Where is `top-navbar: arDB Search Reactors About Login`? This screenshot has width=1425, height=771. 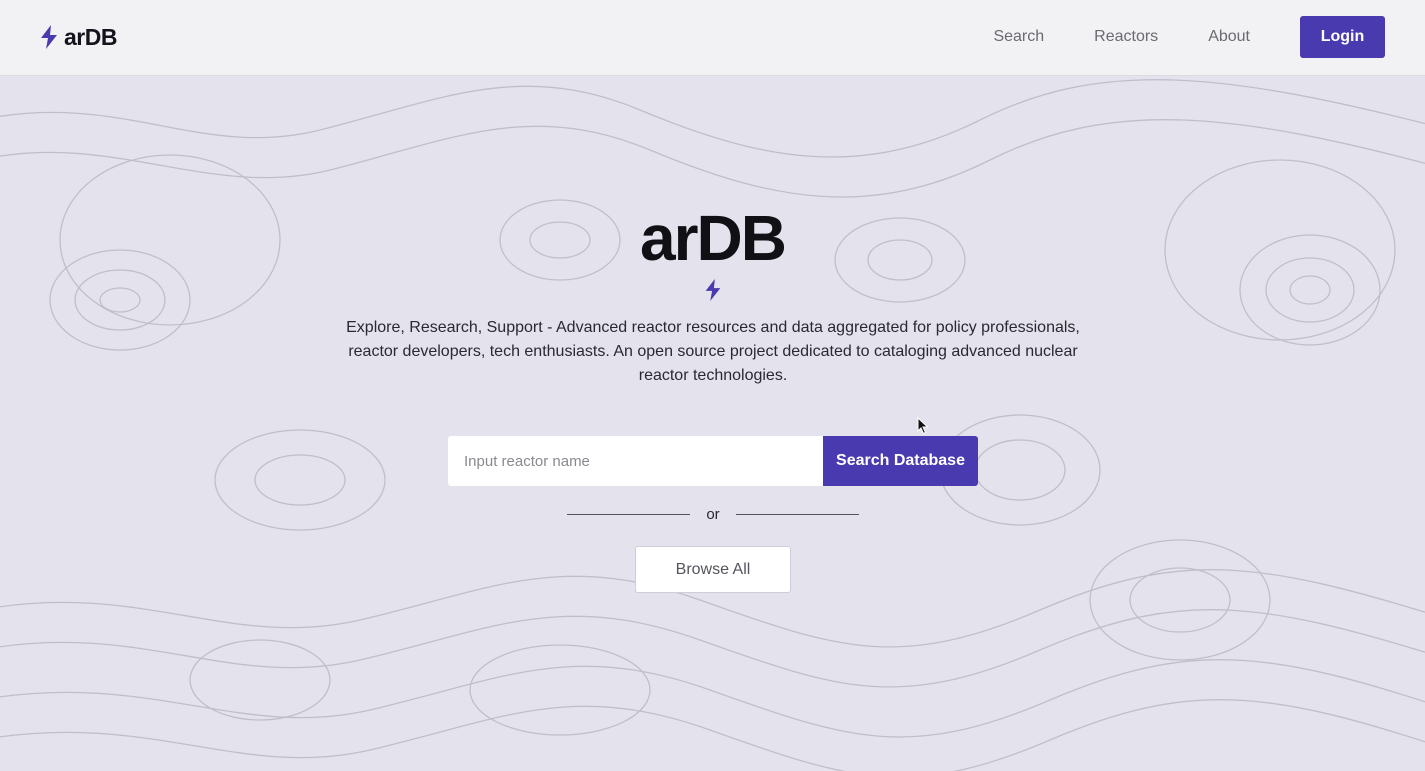
top-navbar: arDB Search Reactors About Login is located at coordinates (712, 38).